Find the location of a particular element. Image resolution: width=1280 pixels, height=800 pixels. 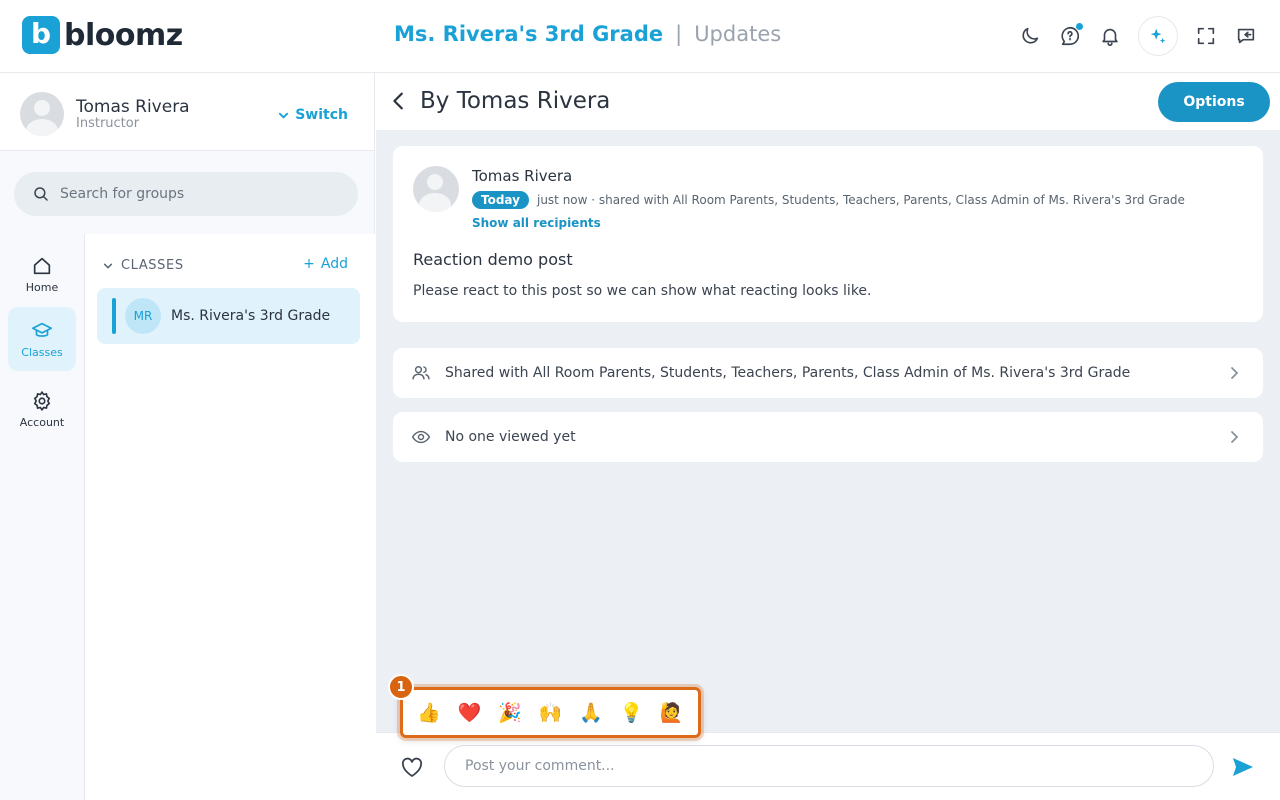

collapse-panel-icon is located at coordinates (1246, 36).